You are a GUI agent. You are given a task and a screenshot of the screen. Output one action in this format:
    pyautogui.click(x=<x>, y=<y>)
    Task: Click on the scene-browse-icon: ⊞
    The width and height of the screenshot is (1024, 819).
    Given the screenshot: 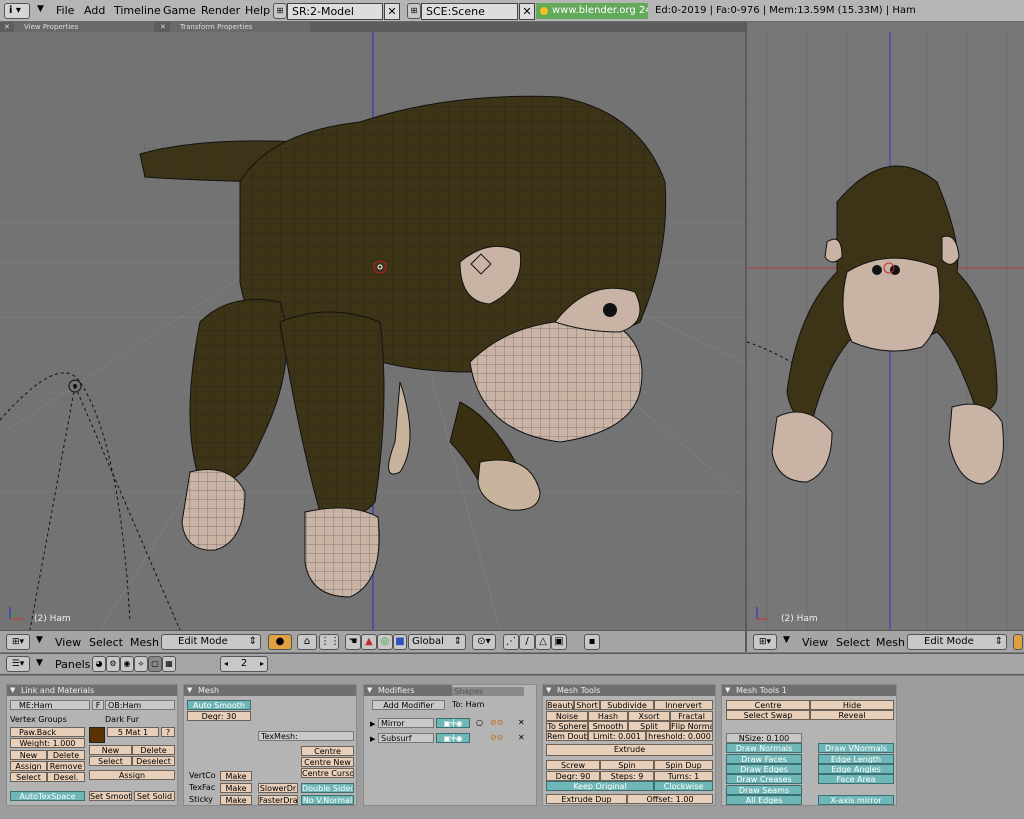 What is the action you would take?
    pyautogui.click(x=414, y=11)
    